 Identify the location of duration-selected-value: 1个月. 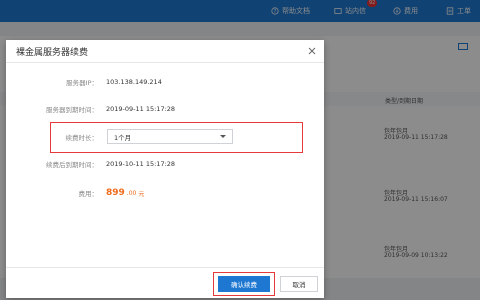
(123, 137).